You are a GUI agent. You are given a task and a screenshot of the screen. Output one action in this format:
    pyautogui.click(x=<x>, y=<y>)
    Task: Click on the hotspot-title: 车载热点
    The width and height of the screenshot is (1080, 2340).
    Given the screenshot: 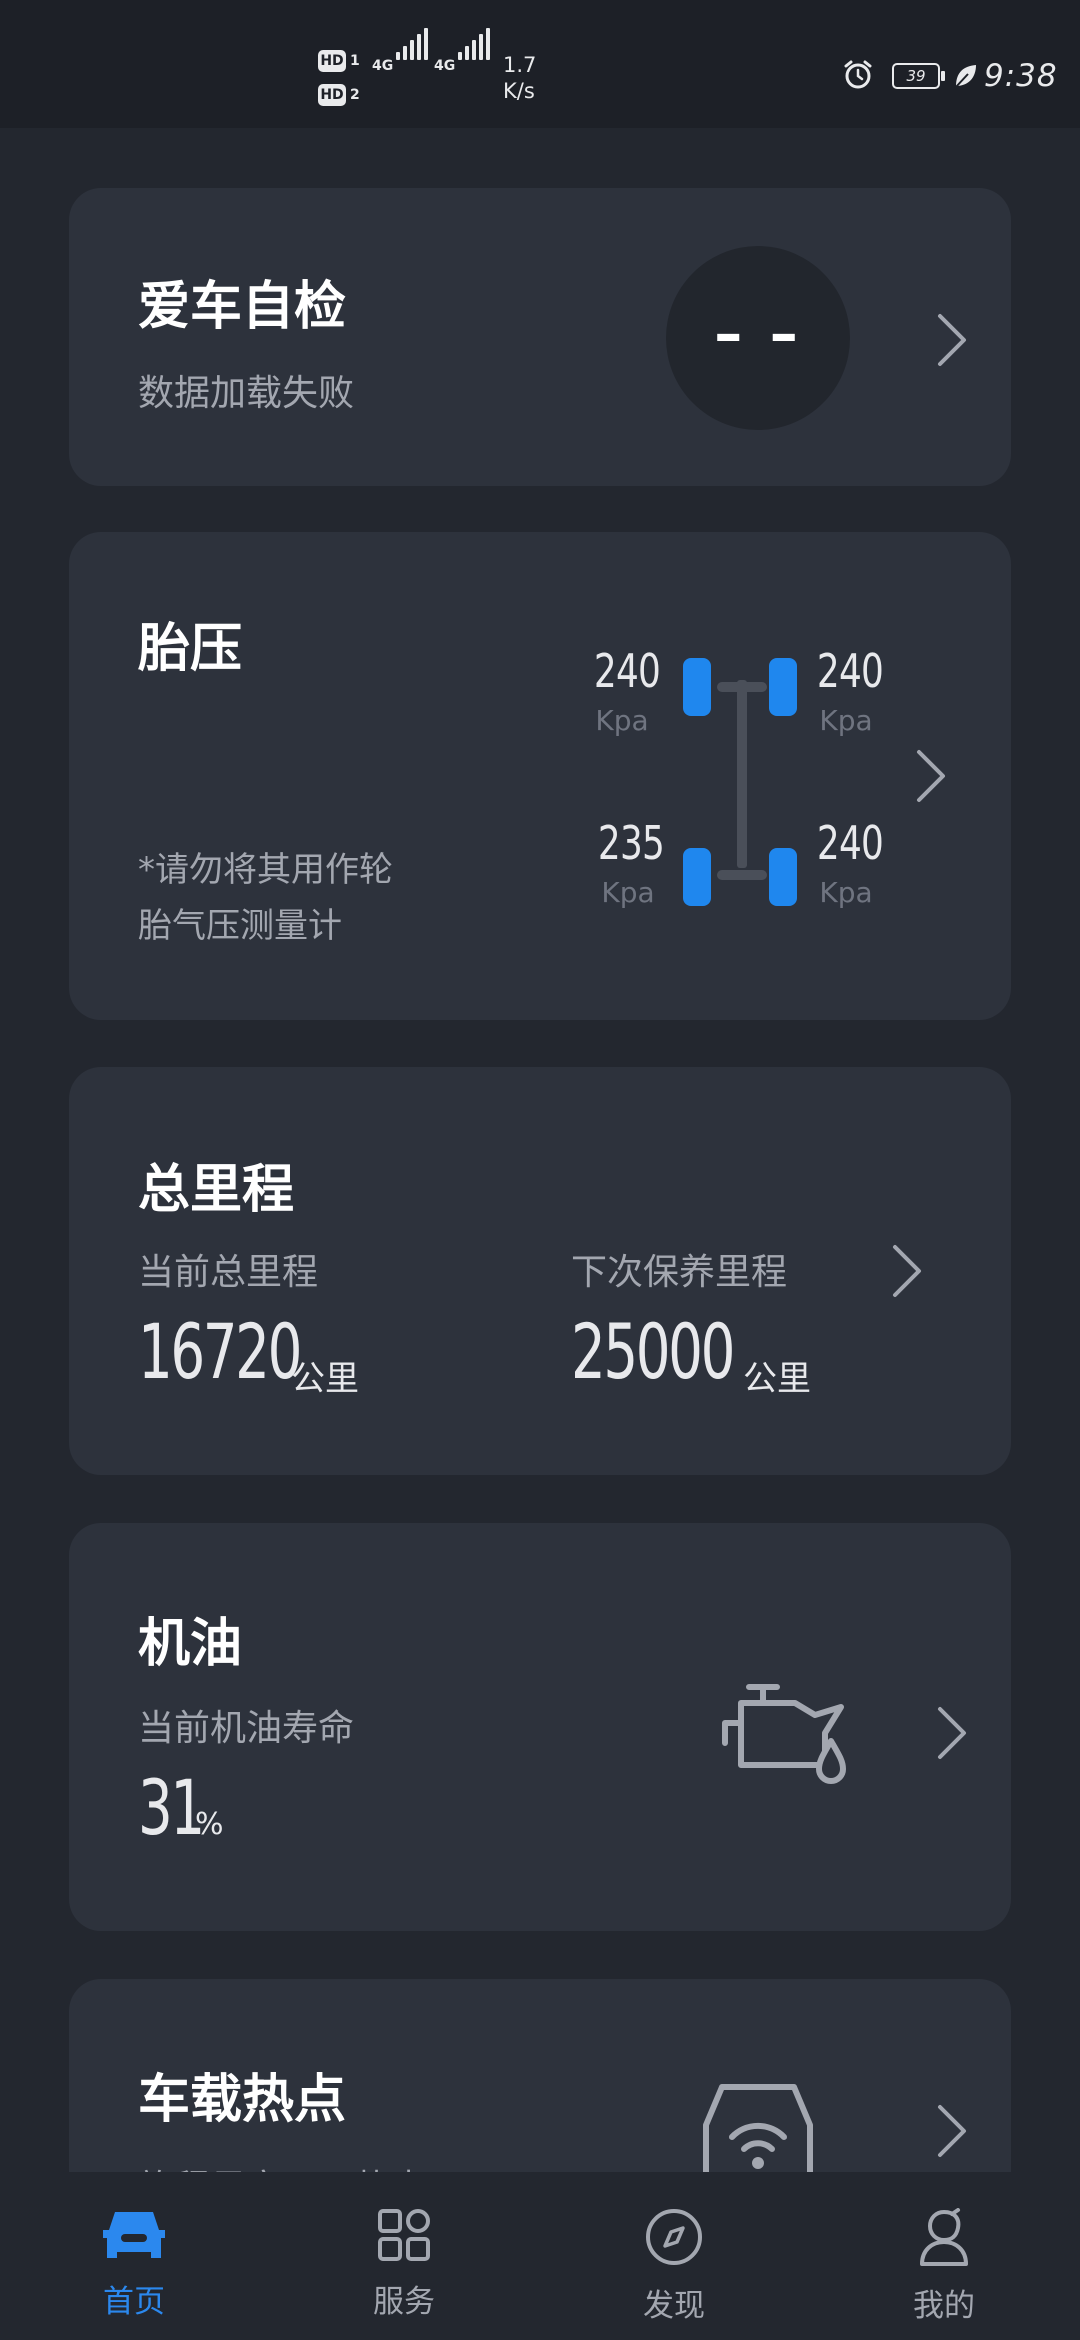 What is the action you would take?
    pyautogui.click(x=242, y=2100)
    